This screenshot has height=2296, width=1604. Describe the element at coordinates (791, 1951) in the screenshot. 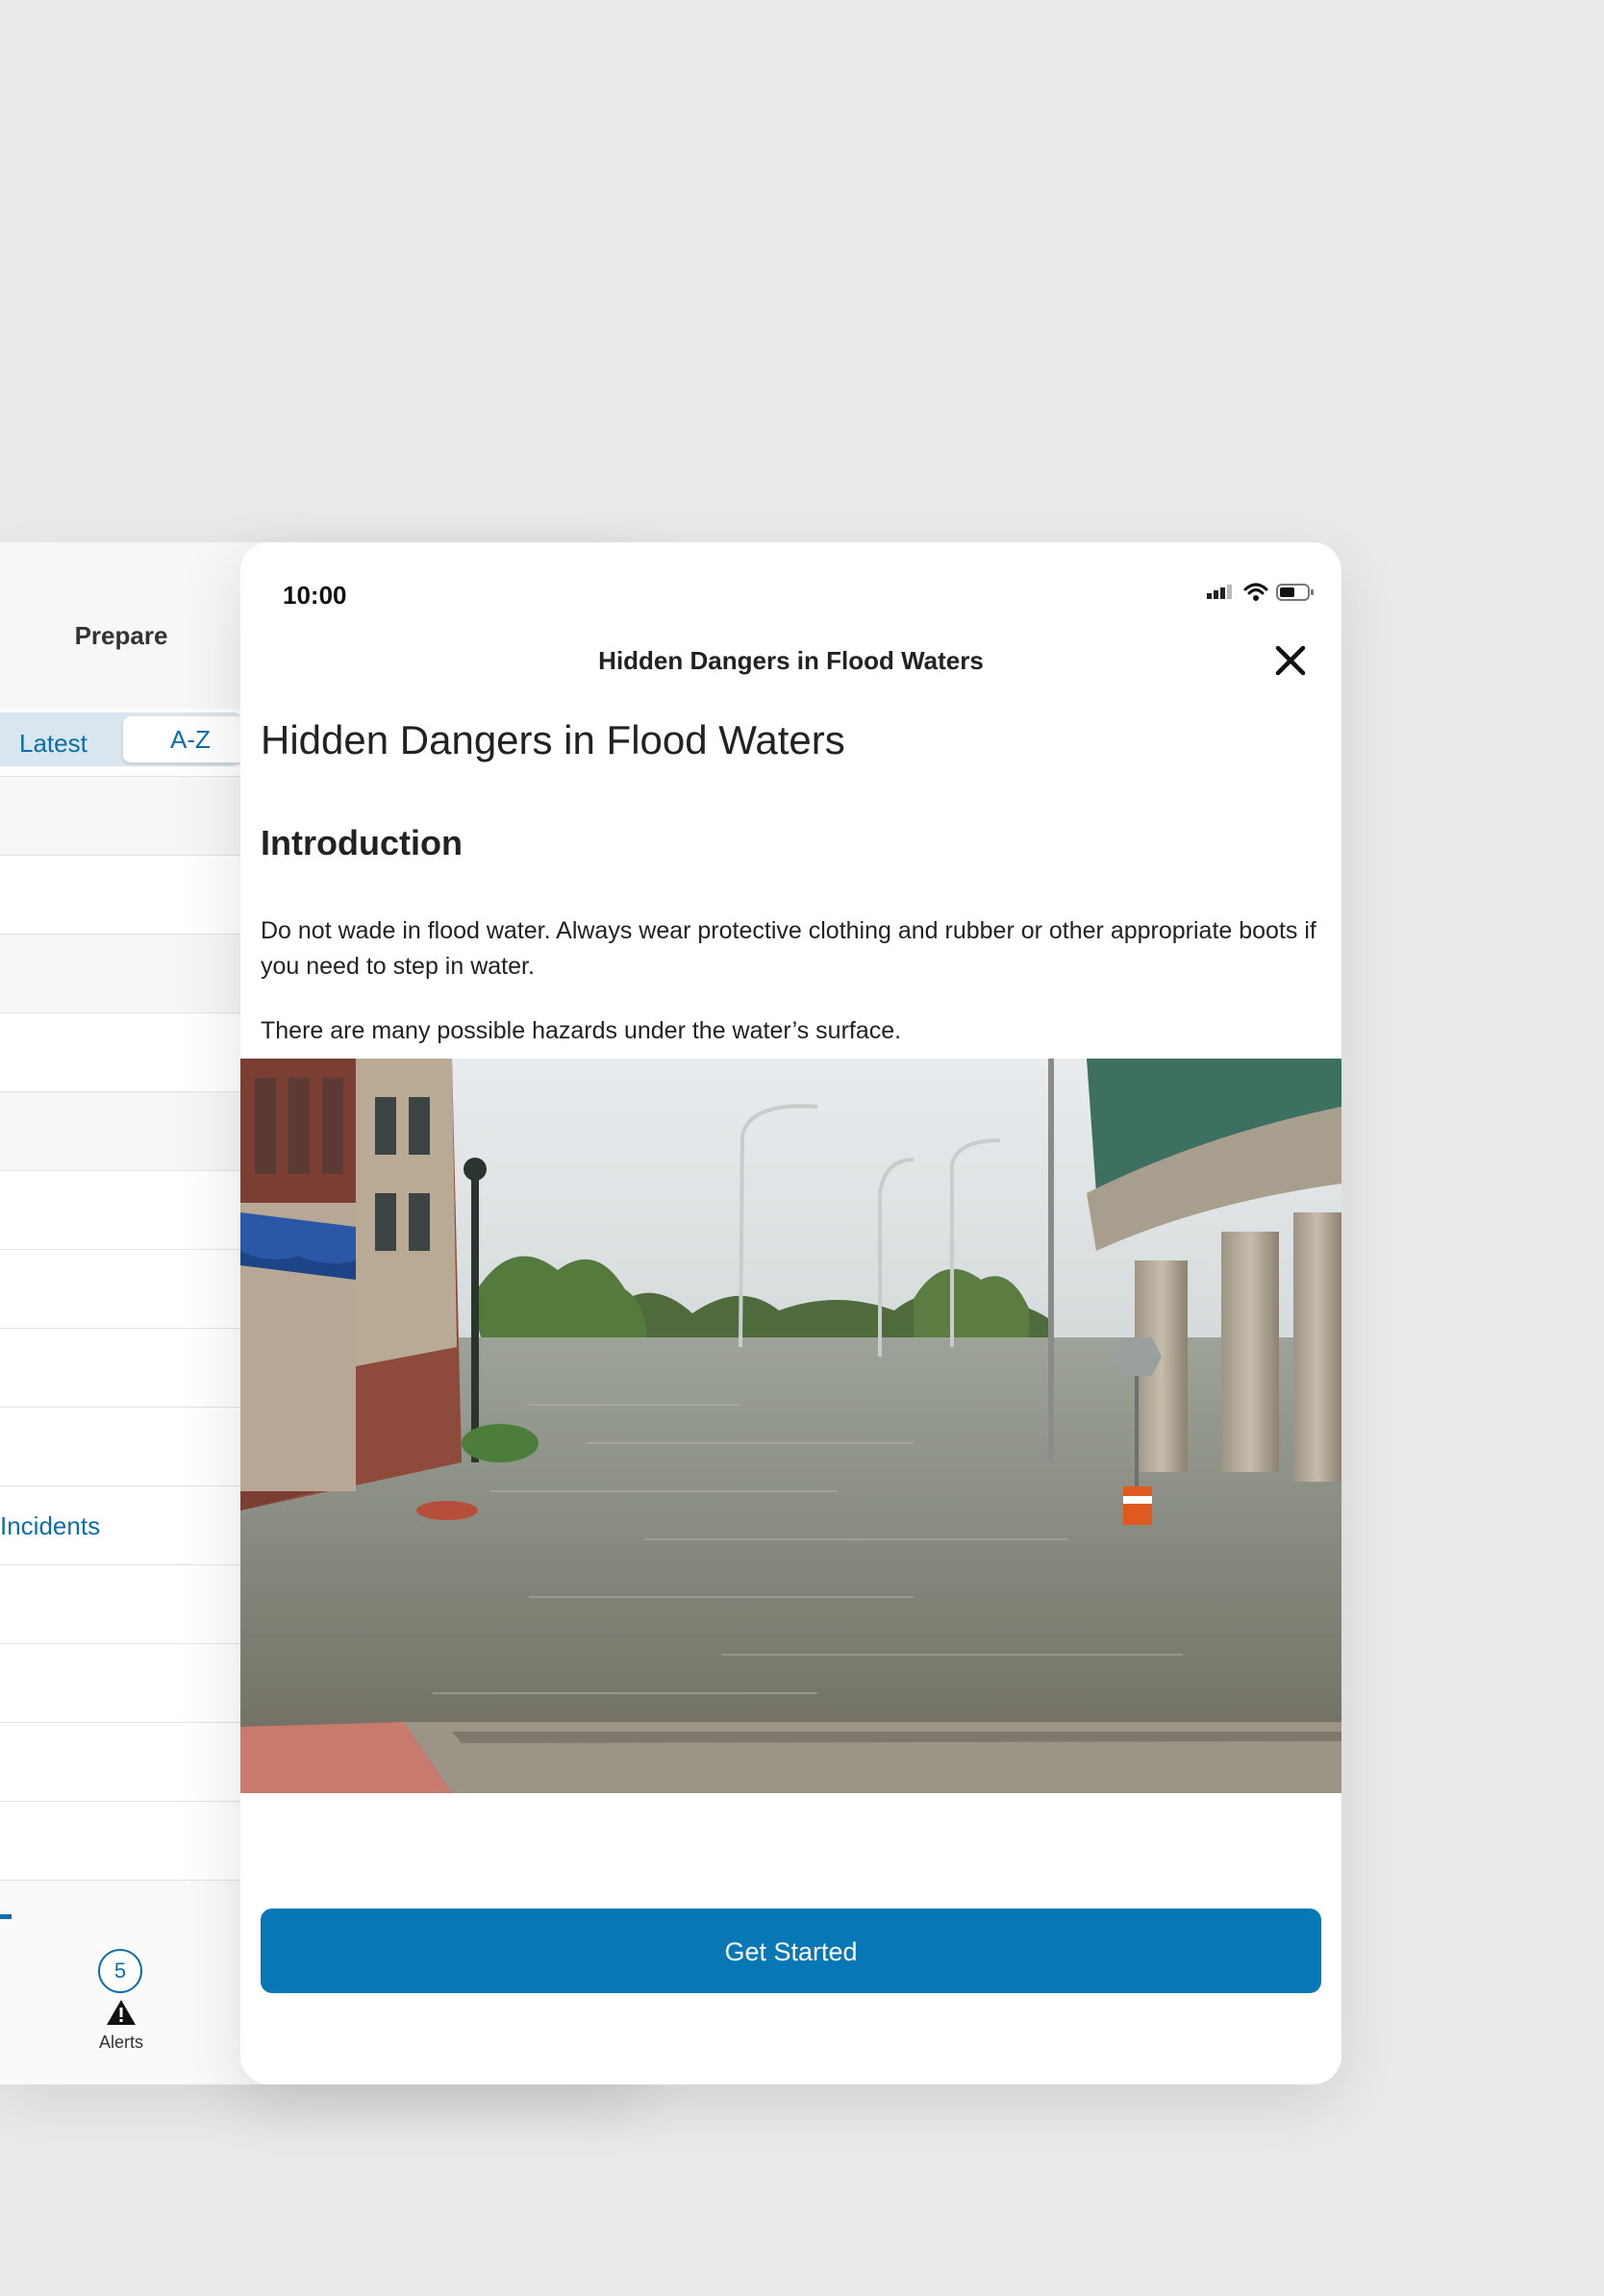

I see `get-started-button: Get Started` at that location.